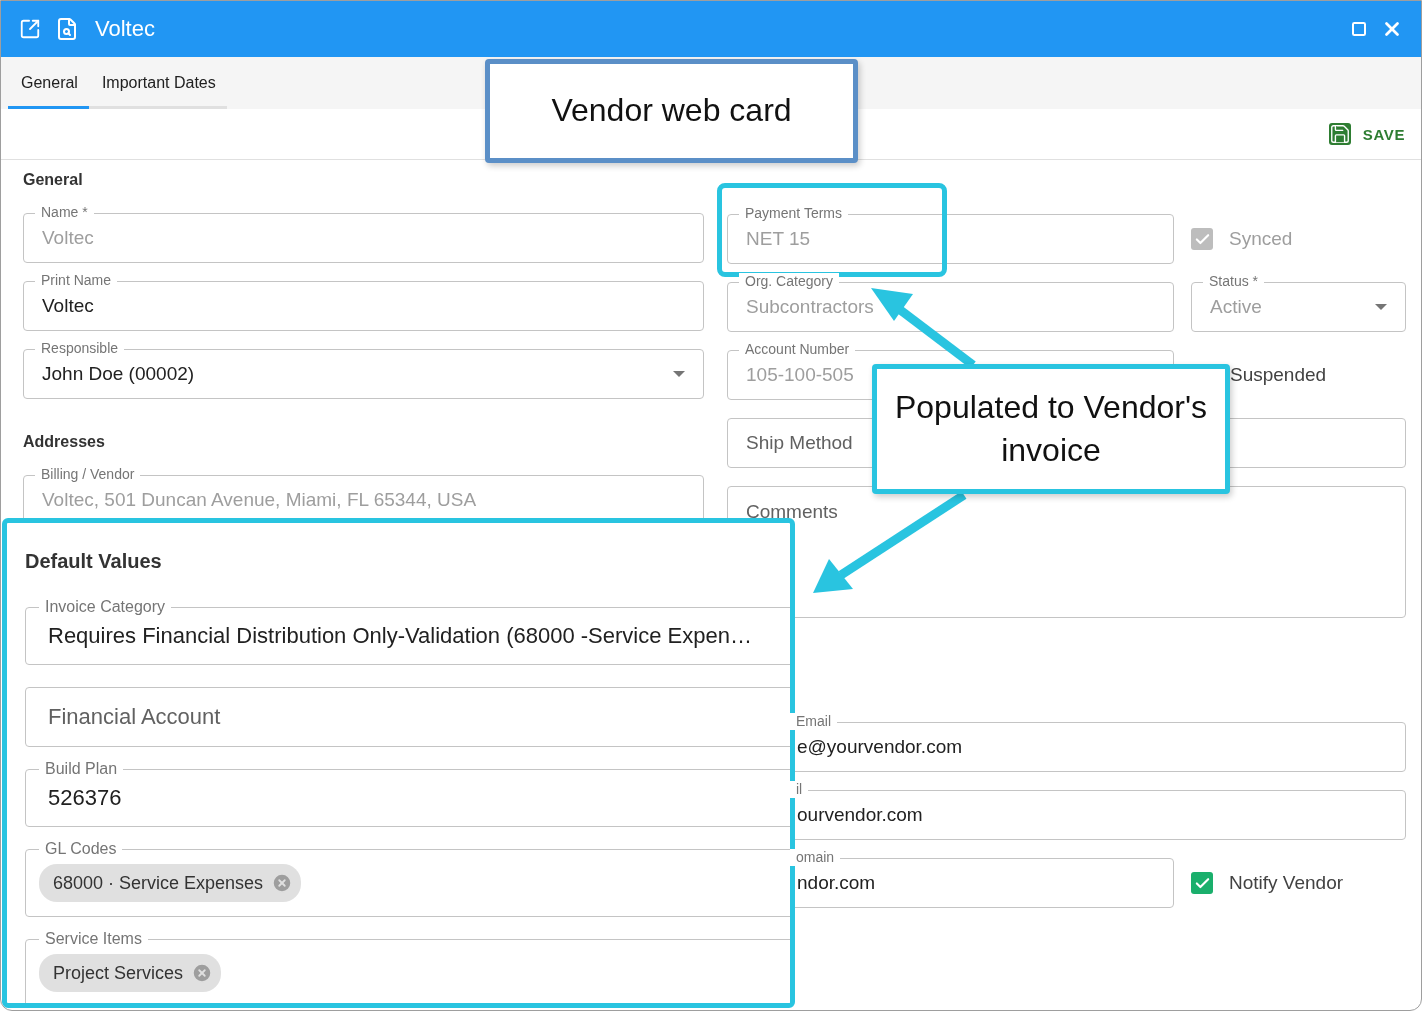 The height and width of the screenshot is (1011, 1422). What do you see at coordinates (125, 29) in the screenshot?
I see `window-title: Voltec` at bounding box center [125, 29].